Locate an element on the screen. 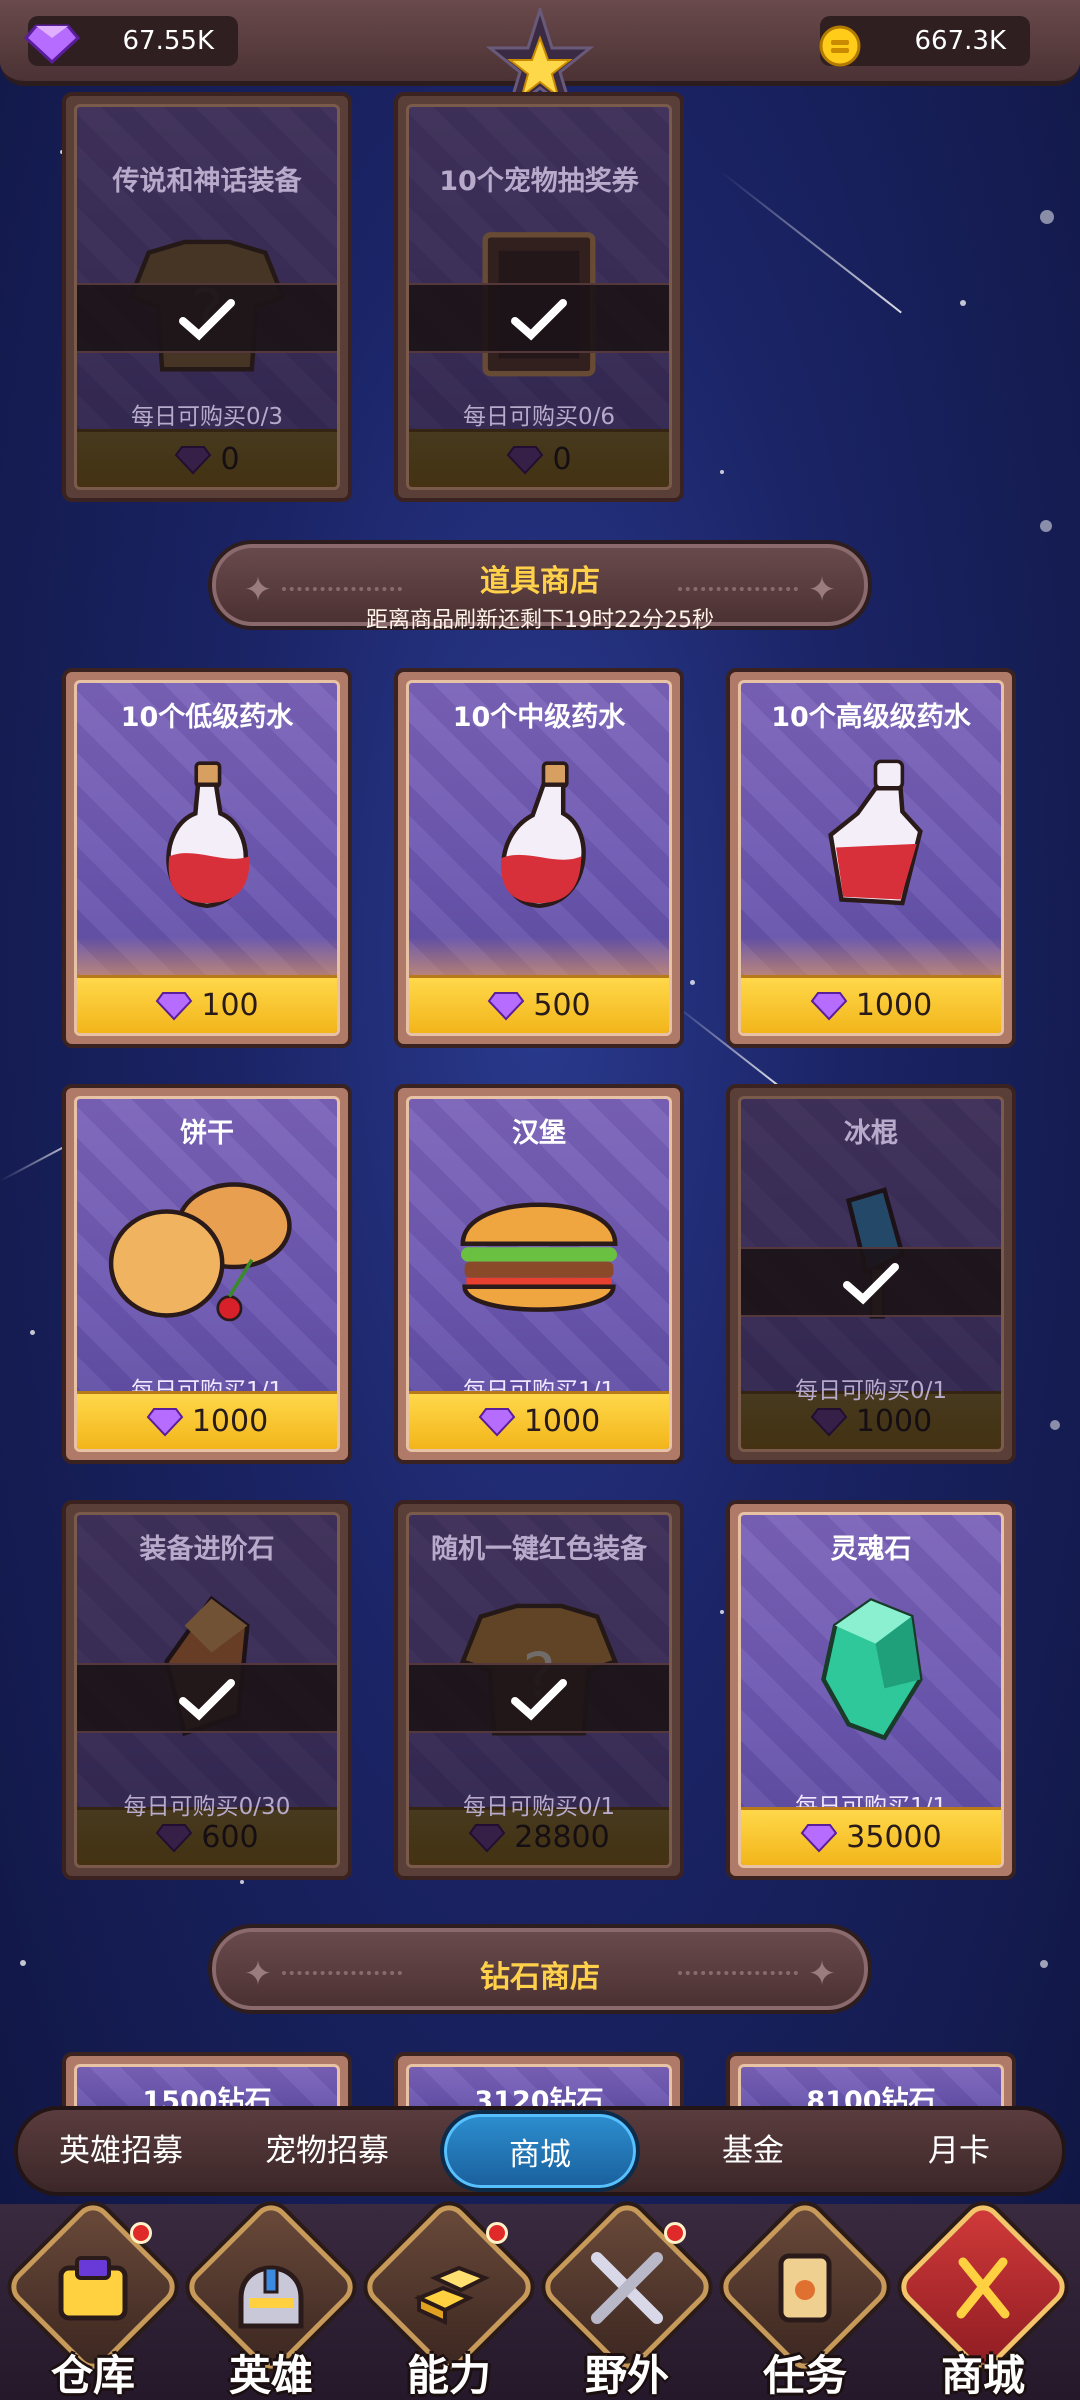 Image resolution: width=1080 pixels, height=2400 pixels. gold-counter: 667.3K is located at coordinates (924, 41).